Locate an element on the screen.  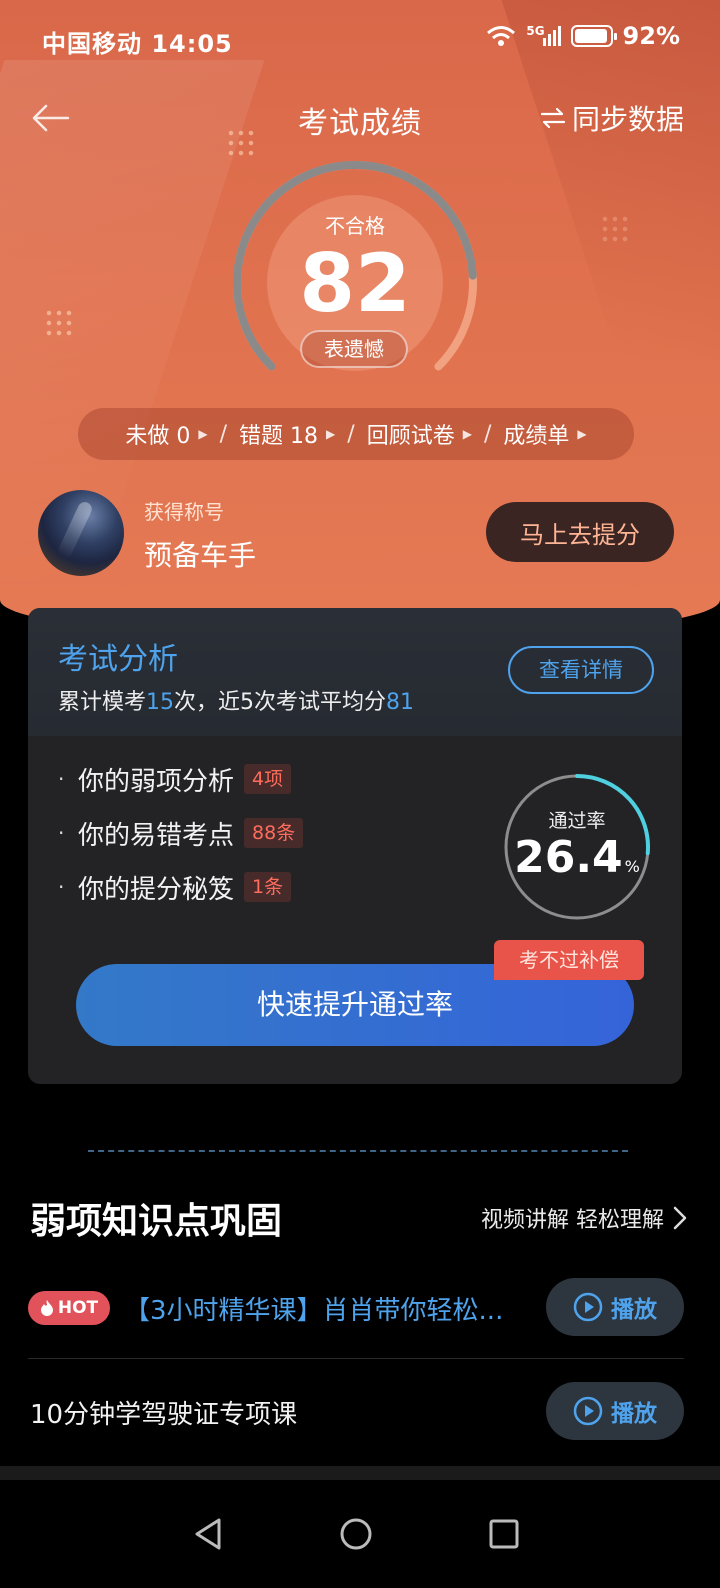
profile-row: 获得称号 预备车手 马上去提分 is located at coordinates (361, 533).